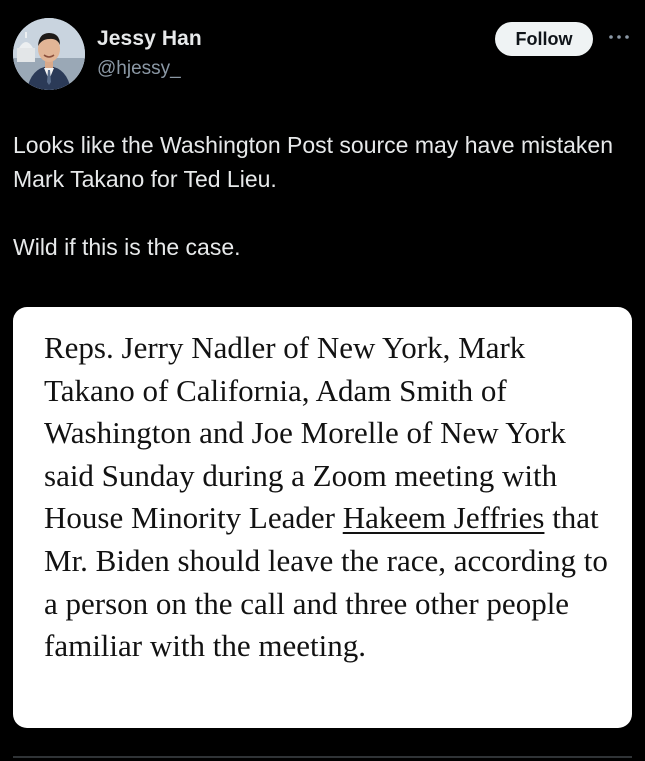  I want to click on tweet-header: Jessy Han @hjessy_ Follow, so click(322, 50).